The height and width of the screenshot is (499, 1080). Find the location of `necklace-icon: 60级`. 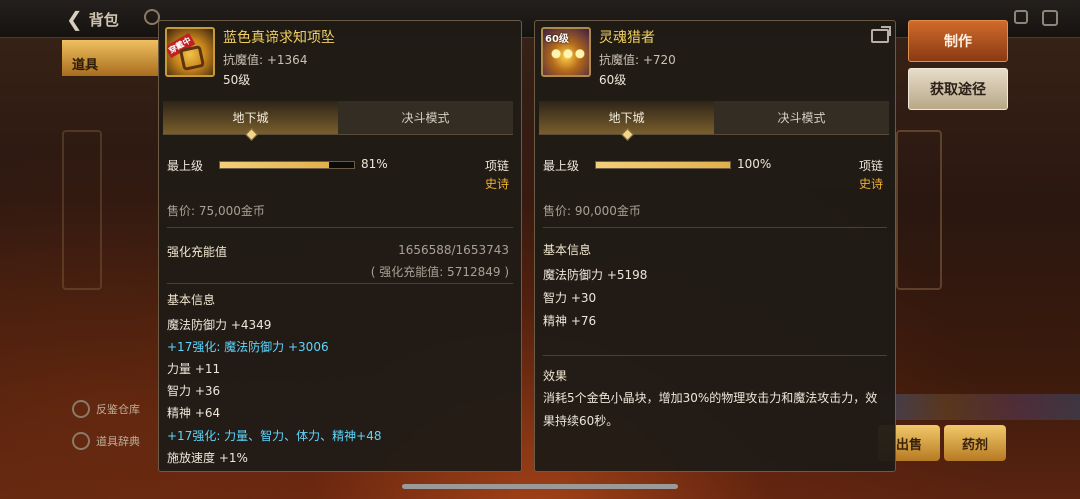

necklace-icon: 60级 is located at coordinates (566, 52).